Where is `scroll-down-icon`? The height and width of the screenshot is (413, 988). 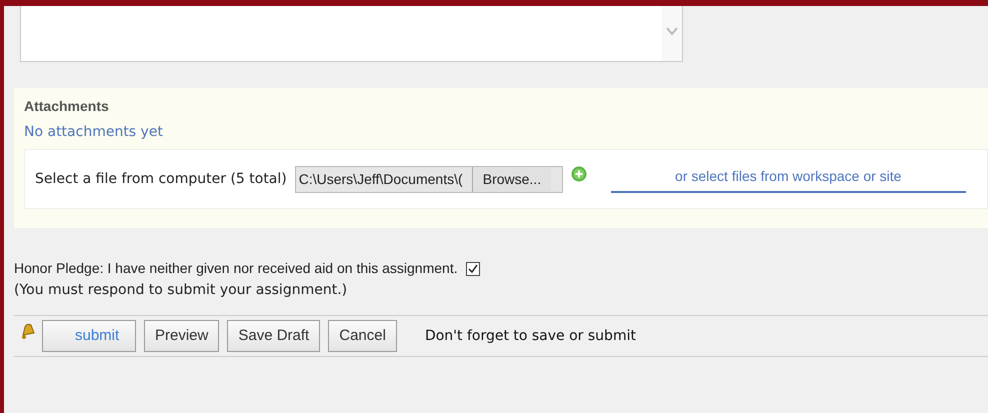
scroll-down-icon is located at coordinates (672, 31).